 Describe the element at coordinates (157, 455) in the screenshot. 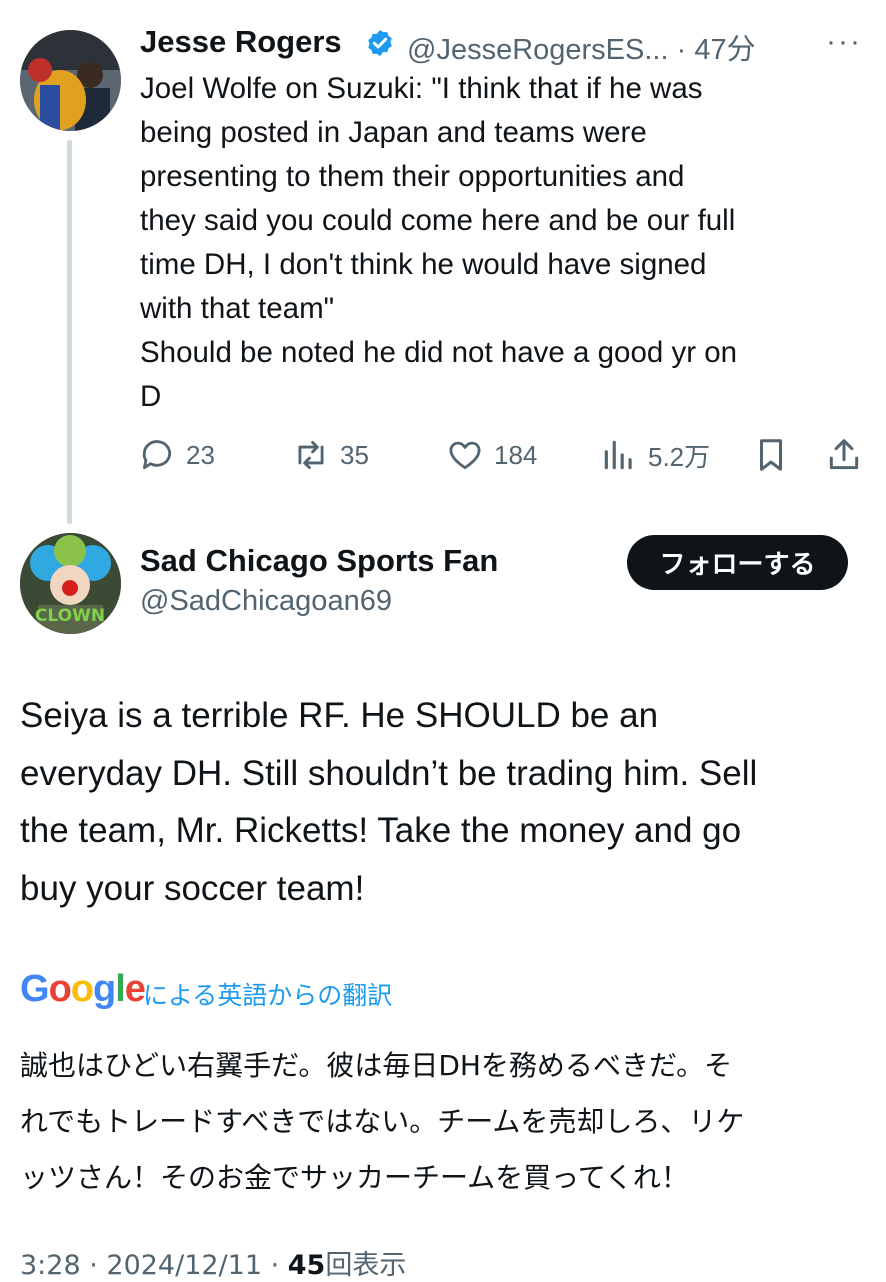

I see `reply-icon` at that location.